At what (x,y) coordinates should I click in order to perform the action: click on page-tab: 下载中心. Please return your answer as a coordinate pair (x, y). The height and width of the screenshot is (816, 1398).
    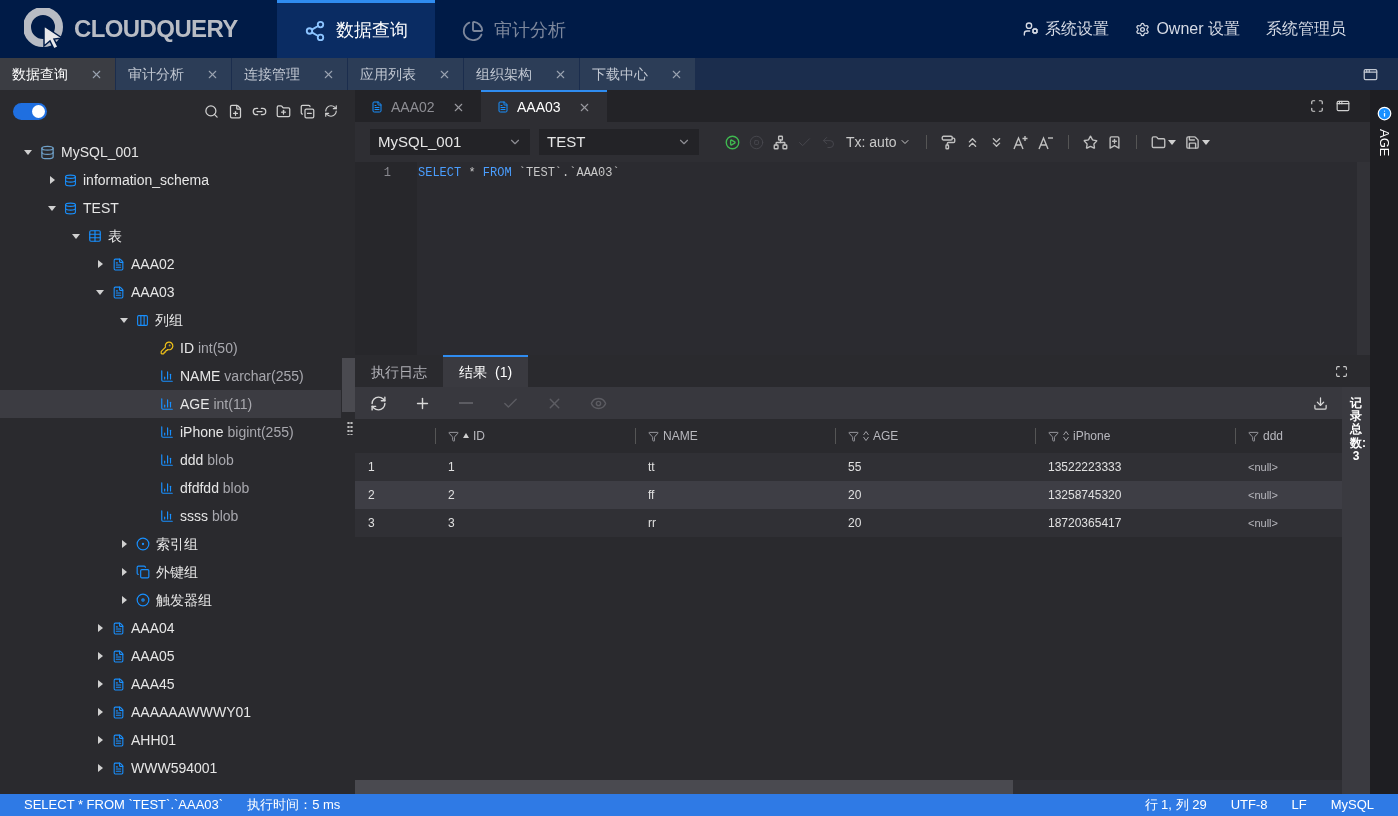
    Looking at the image, I should click on (638, 74).